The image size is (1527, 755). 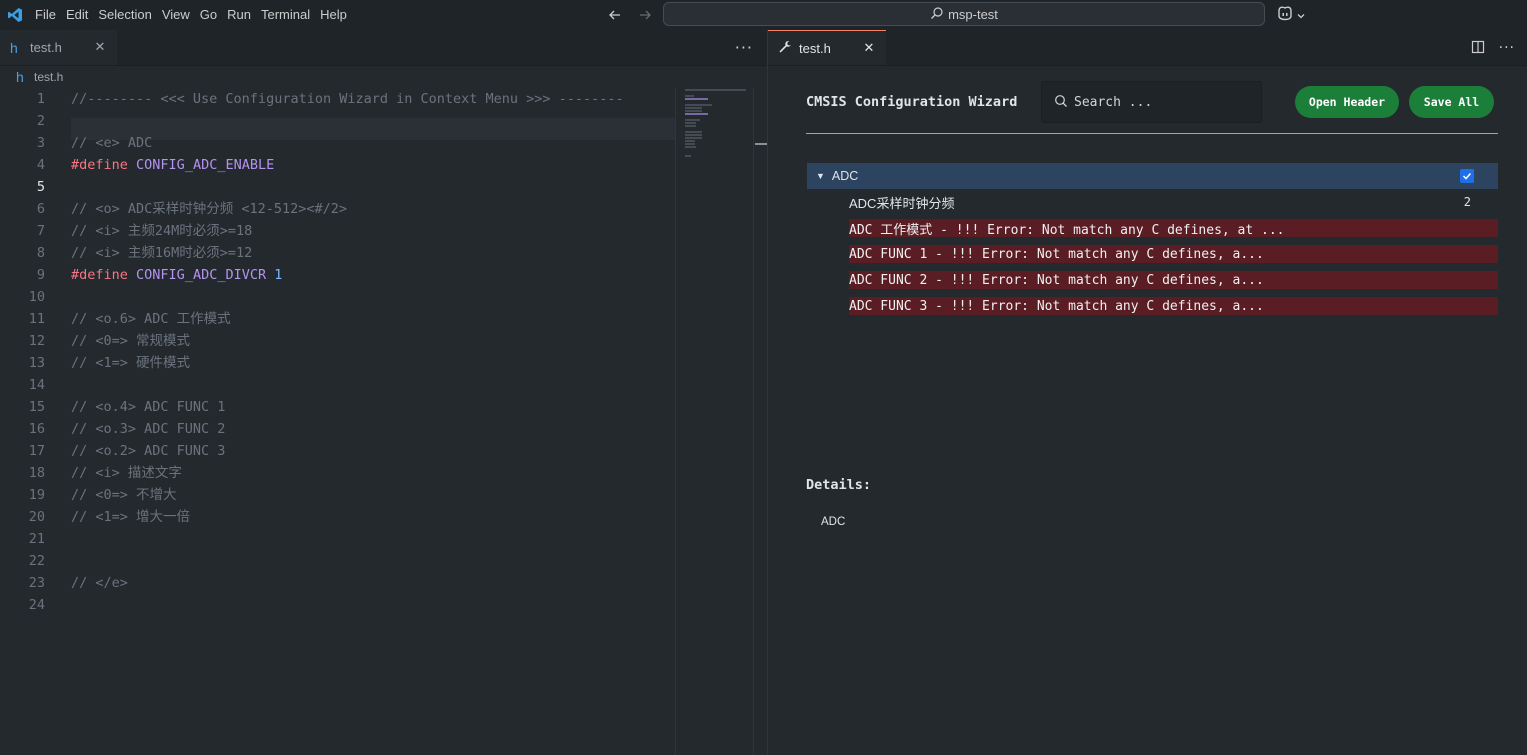 What do you see at coordinates (333, 15) in the screenshot?
I see `menu-help: Help` at bounding box center [333, 15].